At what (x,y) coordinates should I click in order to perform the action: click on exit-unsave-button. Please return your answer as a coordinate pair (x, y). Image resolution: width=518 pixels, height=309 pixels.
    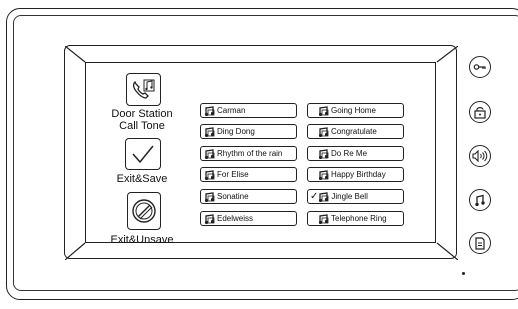
    Looking at the image, I should click on (144, 211).